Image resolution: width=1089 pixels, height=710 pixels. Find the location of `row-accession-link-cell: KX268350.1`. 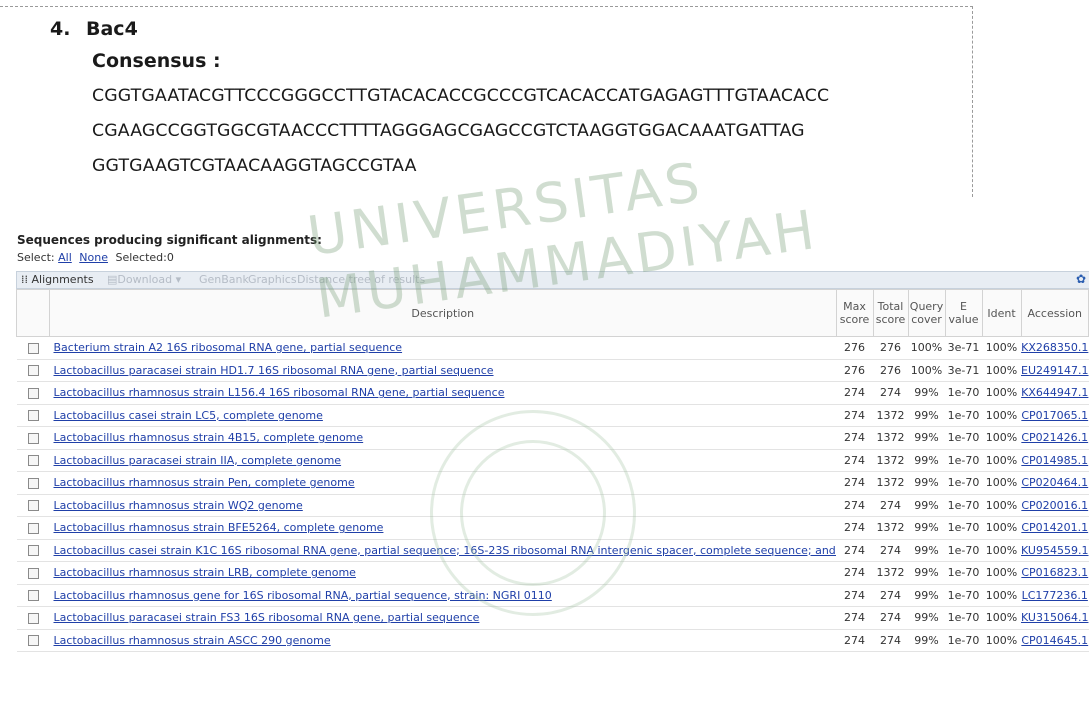

row-accession-link-cell: KX268350.1 is located at coordinates (1055, 348).